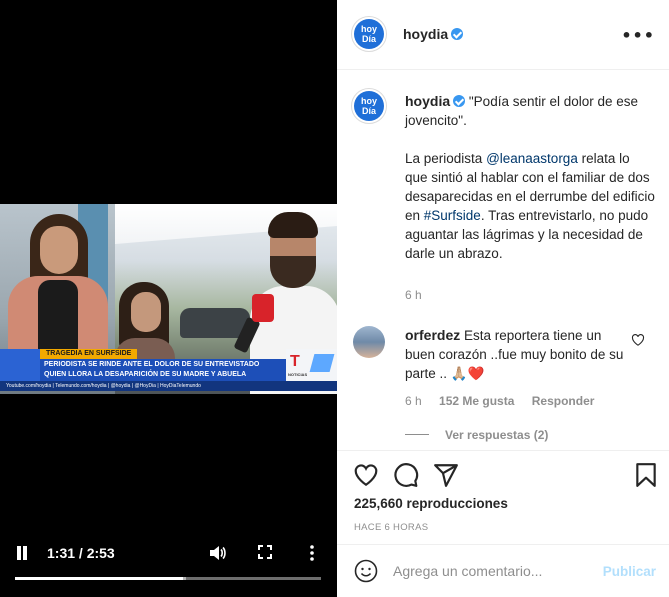 Image resolution: width=669 pixels, height=597 pixels. Describe the element at coordinates (413, 401) in the screenshot. I see `comment-time: 6 h` at that location.